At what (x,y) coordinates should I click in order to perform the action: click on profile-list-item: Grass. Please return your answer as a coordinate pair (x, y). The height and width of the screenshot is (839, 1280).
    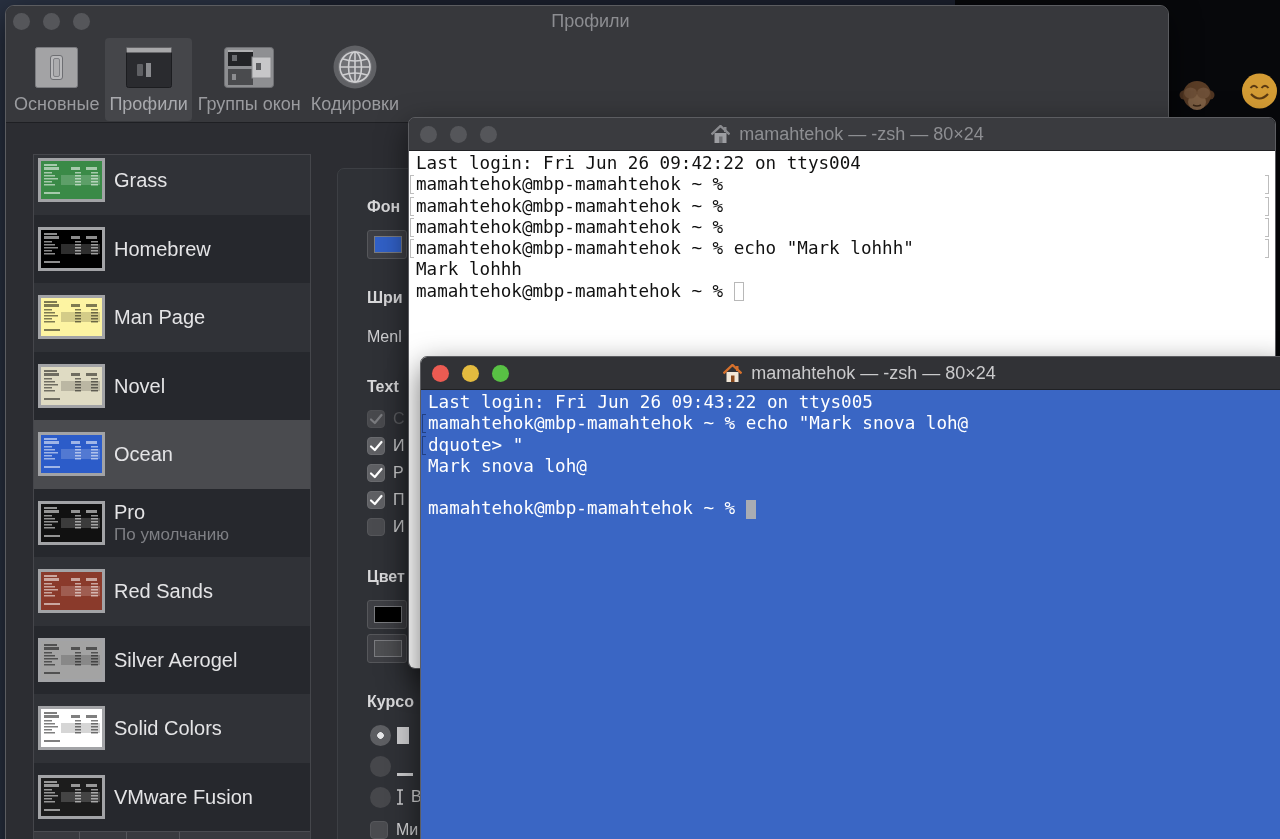
    Looking at the image, I should click on (172, 185).